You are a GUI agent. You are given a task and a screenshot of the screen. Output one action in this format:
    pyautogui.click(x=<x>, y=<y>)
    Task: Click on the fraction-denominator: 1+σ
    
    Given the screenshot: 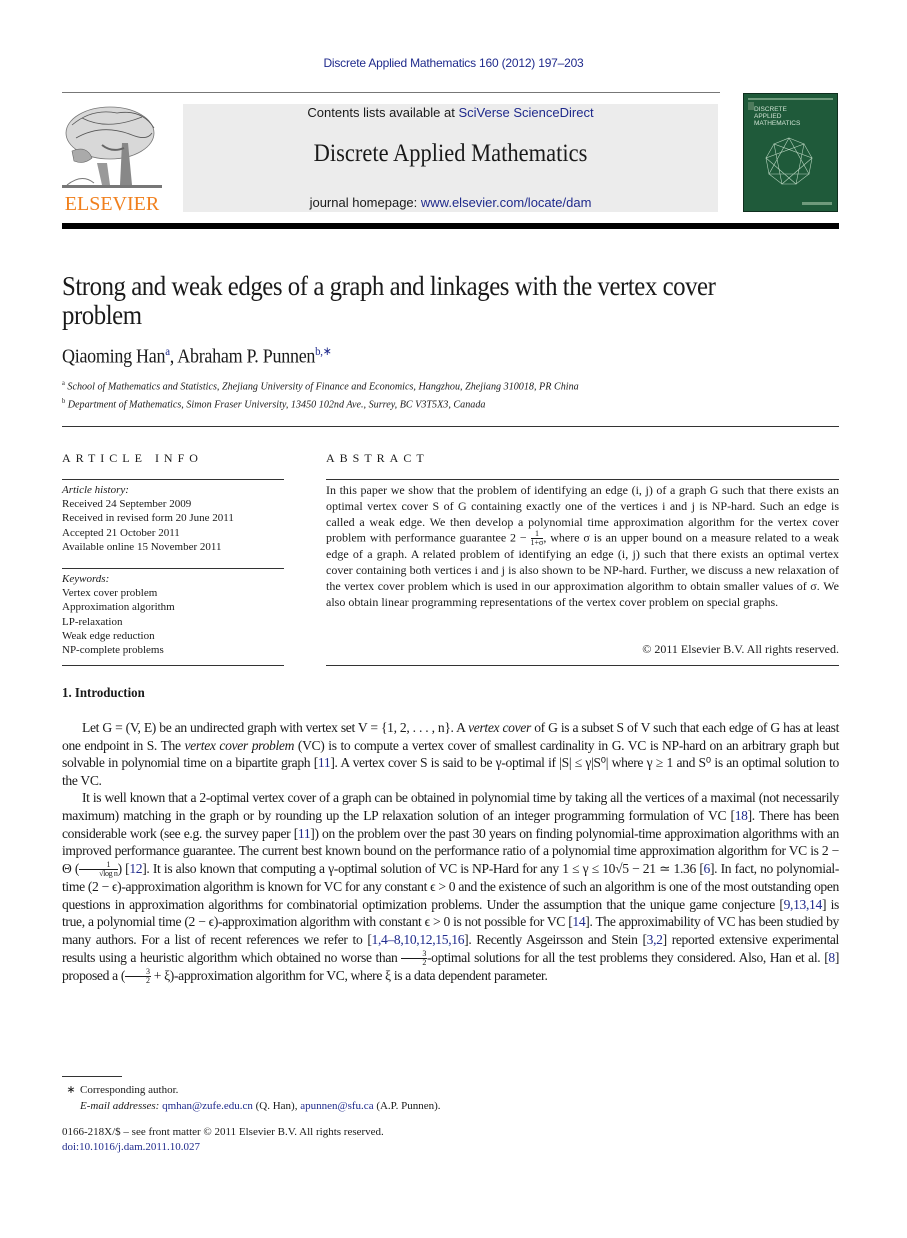 What is the action you would take?
    pyautogui.click(x=537, y=543)
    